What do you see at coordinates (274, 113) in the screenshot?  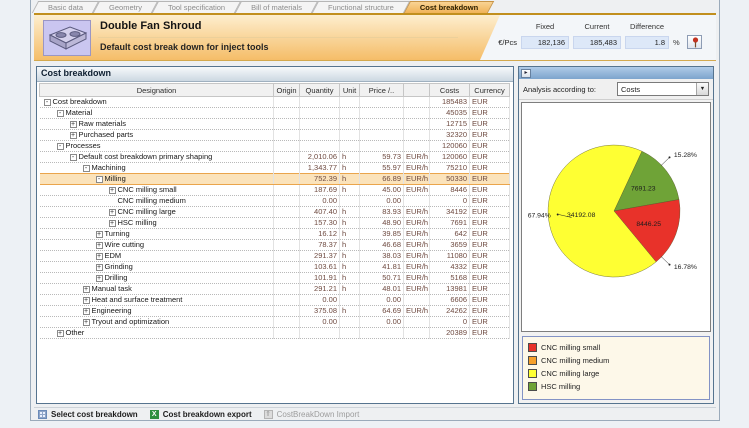 I see `table-row: - Material 45035 EUR` at bounding box center [274, 113].